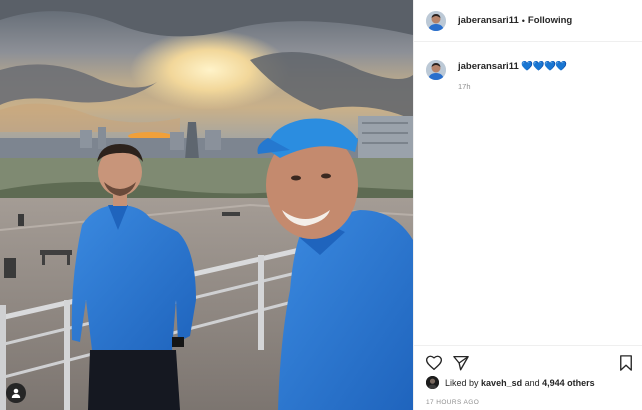 This screenshot has height=410, width=642. Describe the element at coordinates (532, 382) in the screenshot. I see `likes-connector: and` at that location.